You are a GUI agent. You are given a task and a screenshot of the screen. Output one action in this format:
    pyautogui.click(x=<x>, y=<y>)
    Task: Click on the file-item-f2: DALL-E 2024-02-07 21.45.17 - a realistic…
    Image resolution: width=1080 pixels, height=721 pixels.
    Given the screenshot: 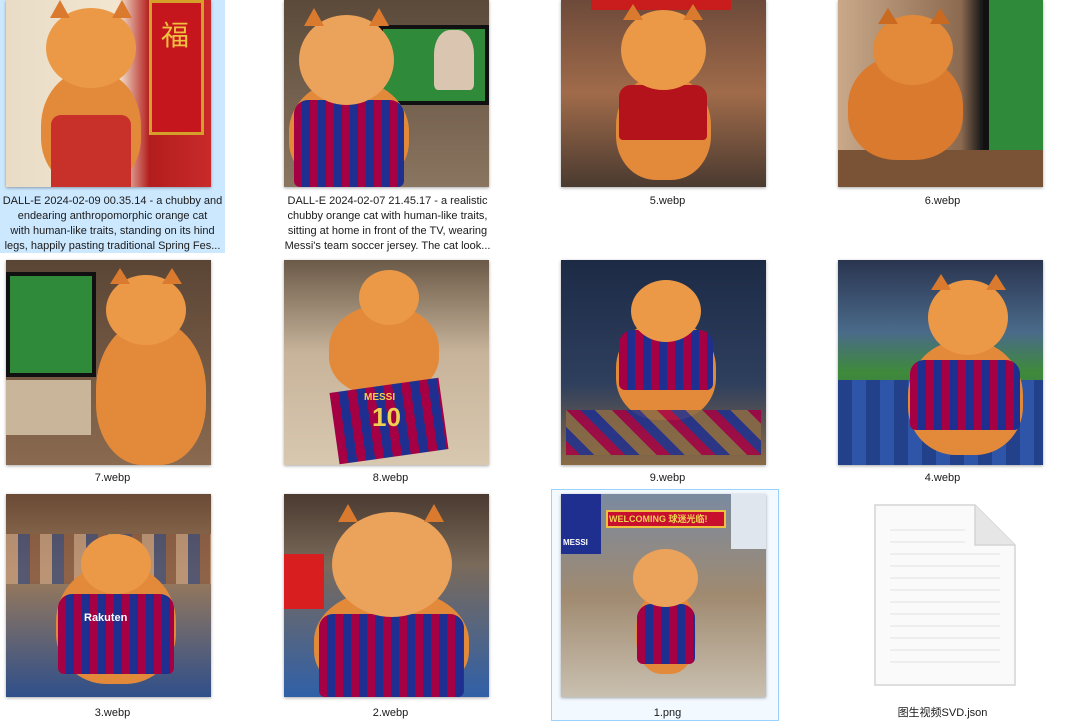 What is the action you would take?
    pyautogui.click(x=387, y=126)
    